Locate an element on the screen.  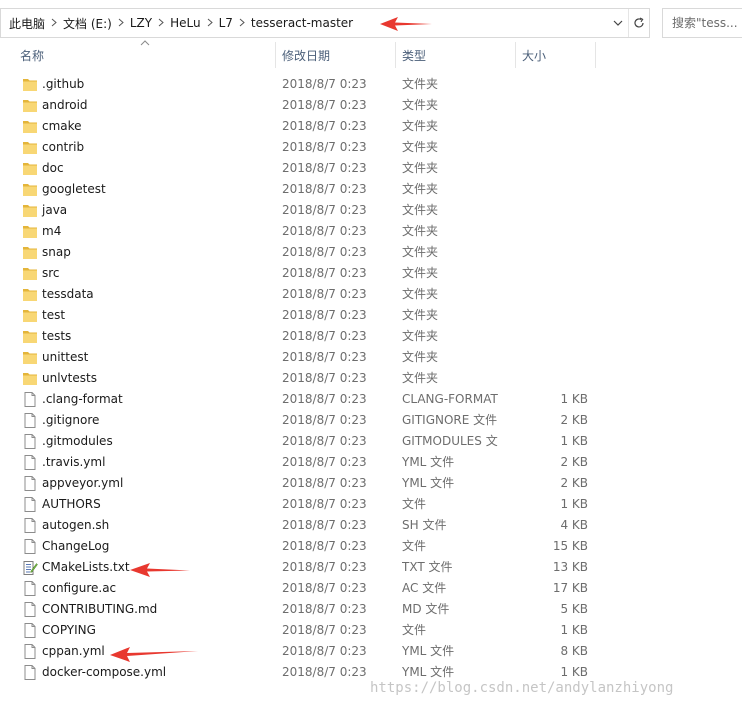
list-item: snap 2018/8/7 0:23 文件夹 is located at coordinates (371, 252).